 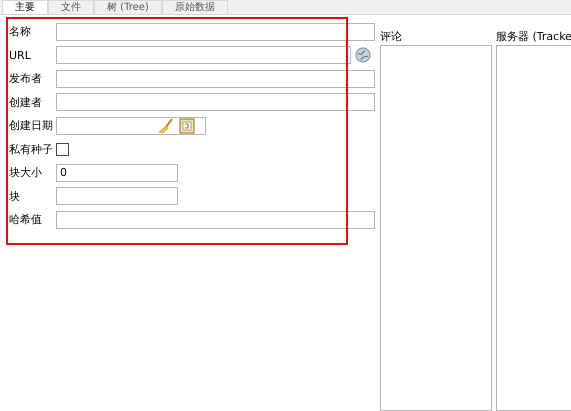 What do you see at coordinates (31, 126) in the screenshot?
I see `field-label: 创建日期` at bounding box center [31, 126].